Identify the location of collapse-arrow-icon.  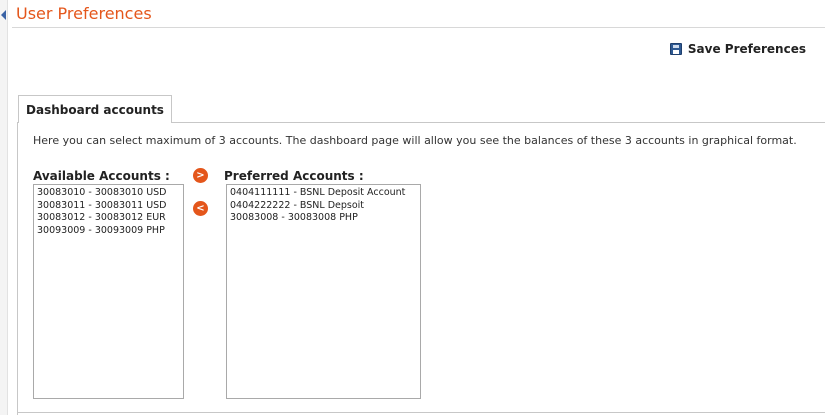
(3, 15).